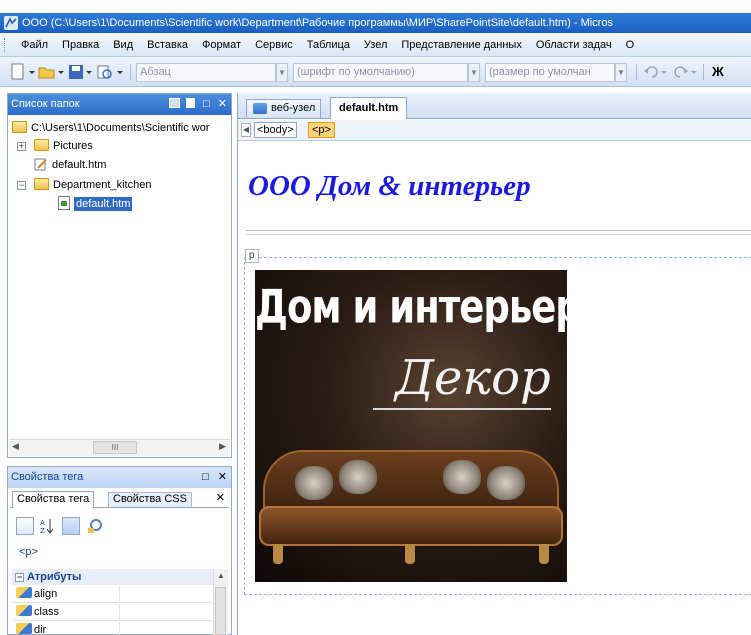 This screenshot has height=635, width=751. What do you see at coordinates (321, 130) in the screenshot?
I see `crumb-p-tag: <p>` at bounding box center [321, 130].